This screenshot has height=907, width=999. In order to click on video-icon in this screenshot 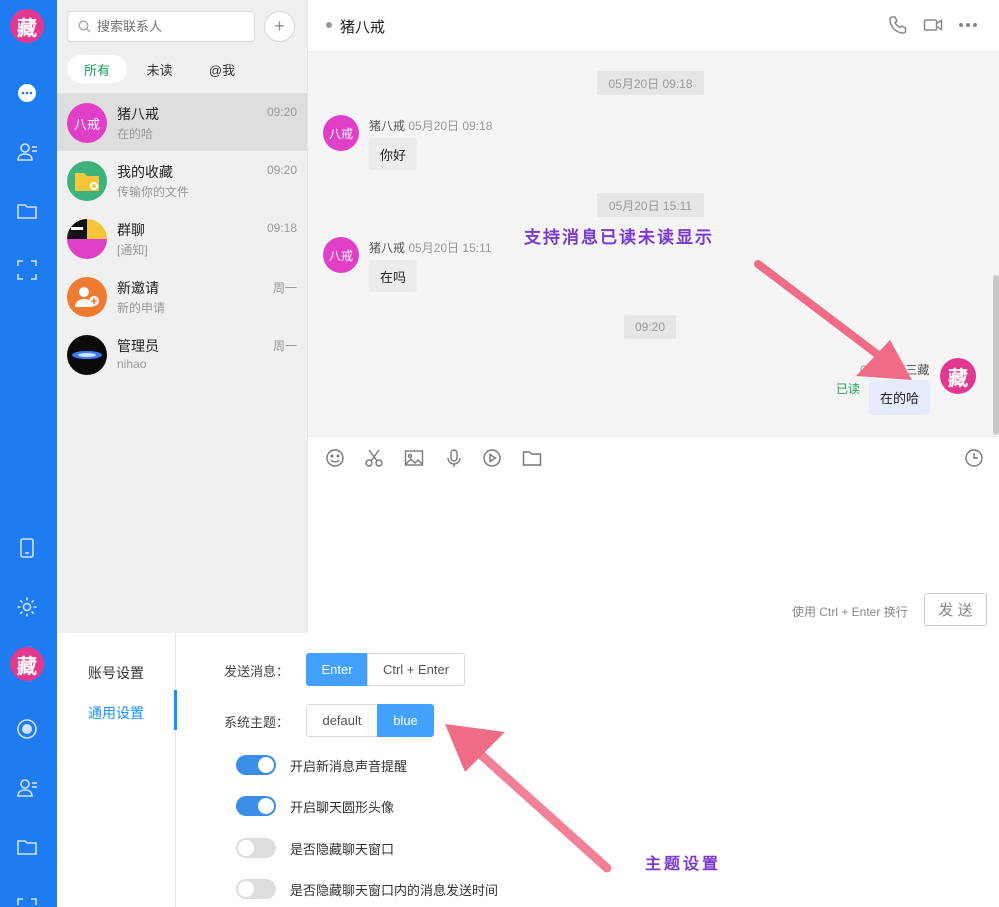, I will do `click(492, 458)`.